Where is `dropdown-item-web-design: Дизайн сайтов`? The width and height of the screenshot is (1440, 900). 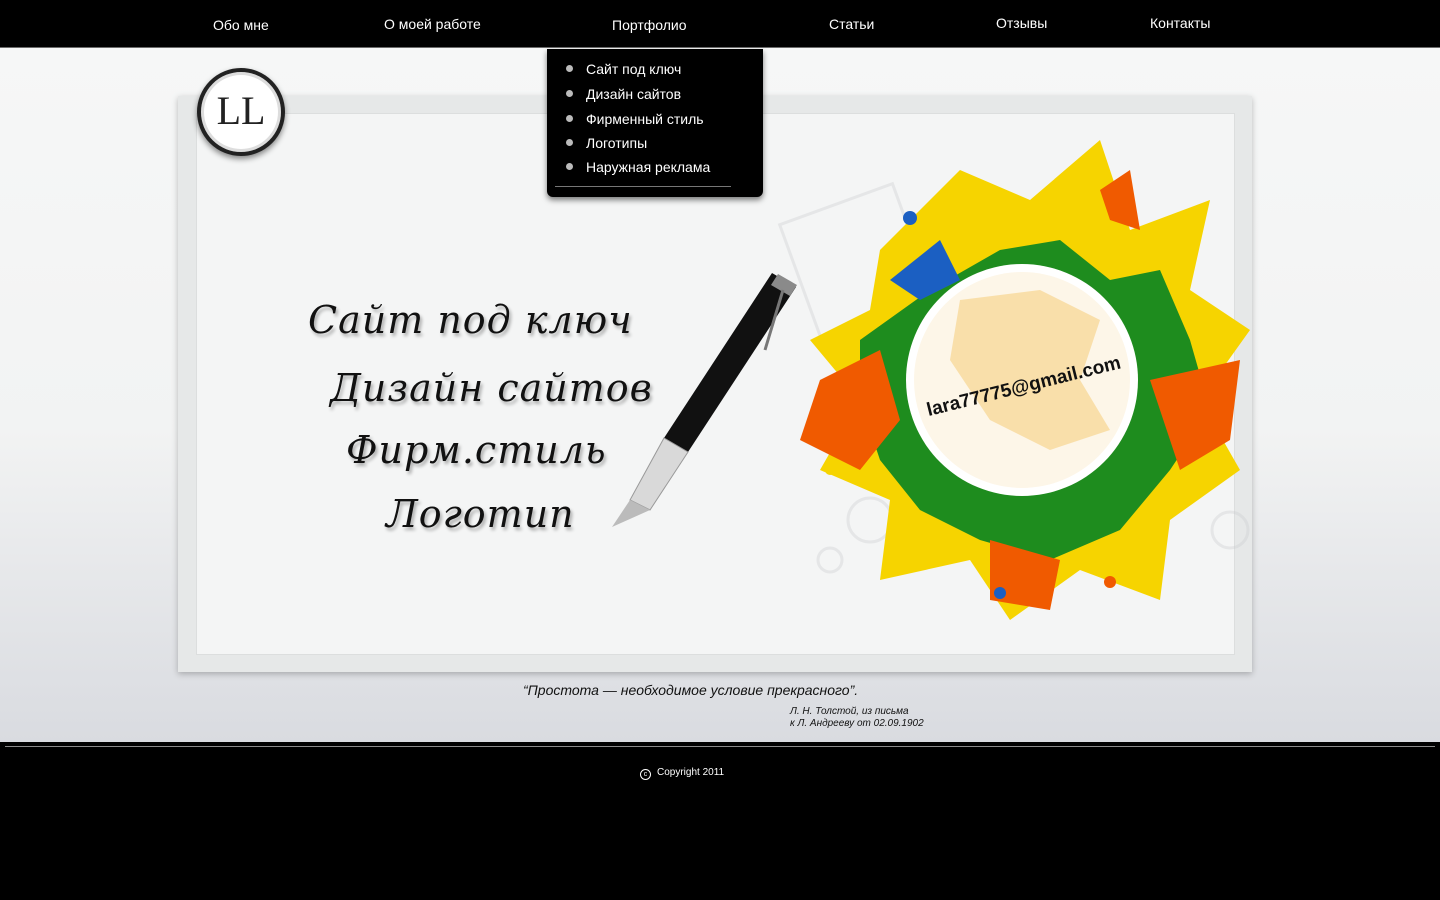 dropdown-item-web-design: Дизайн сайтов is located at coordinates (623, 94).